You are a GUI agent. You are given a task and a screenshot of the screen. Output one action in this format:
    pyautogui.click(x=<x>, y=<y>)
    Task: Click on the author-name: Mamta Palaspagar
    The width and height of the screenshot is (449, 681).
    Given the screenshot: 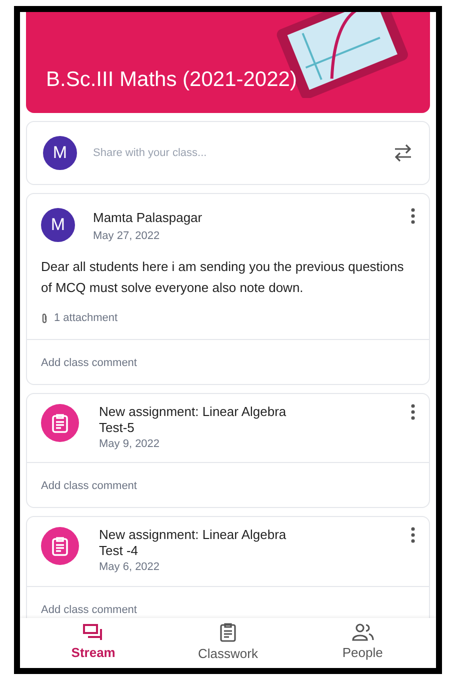 What is the action you would take?
    pyautogui.click(x=148, y=218)
    